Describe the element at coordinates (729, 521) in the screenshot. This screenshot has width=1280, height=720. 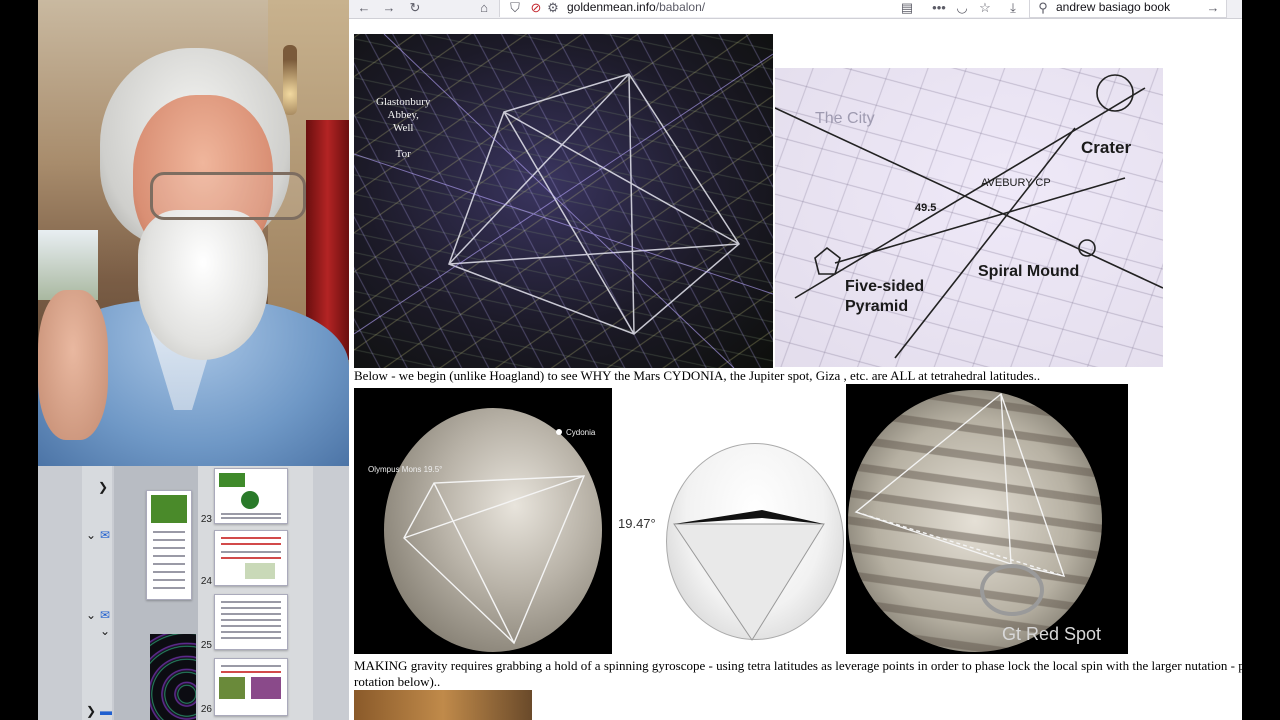
I see `tetrahedron-sphere-image: 19.47°` at that location.